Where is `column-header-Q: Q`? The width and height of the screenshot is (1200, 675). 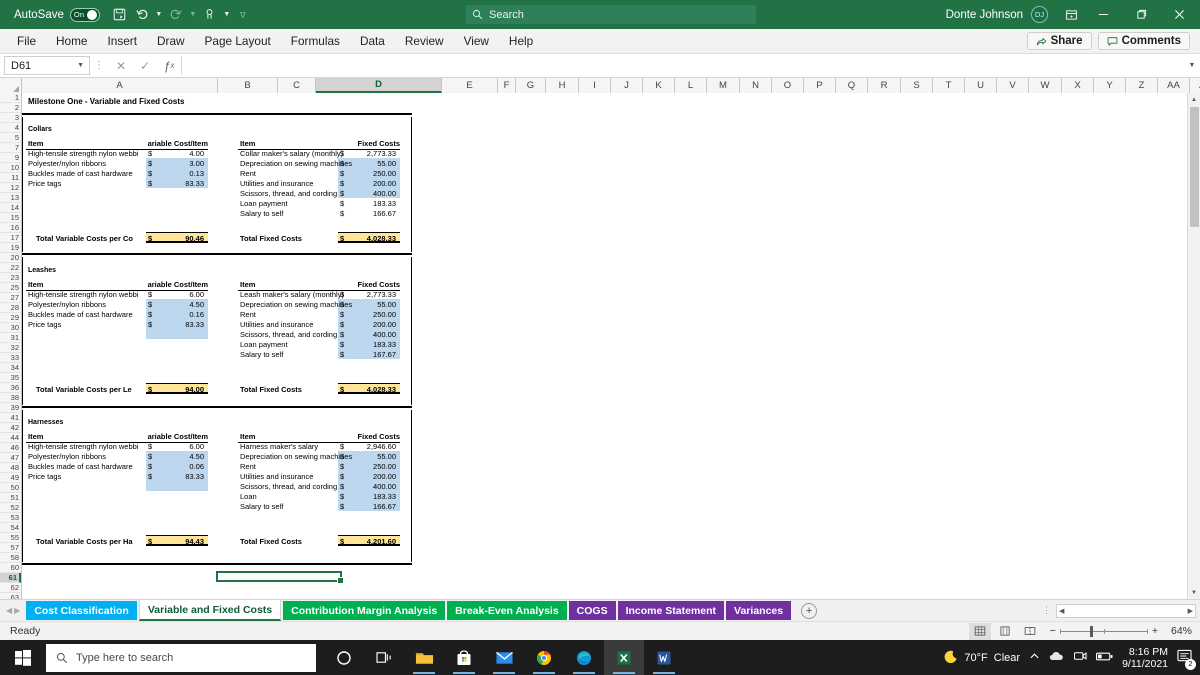 column-header-Q: Q is located at coordinates (852, 85).